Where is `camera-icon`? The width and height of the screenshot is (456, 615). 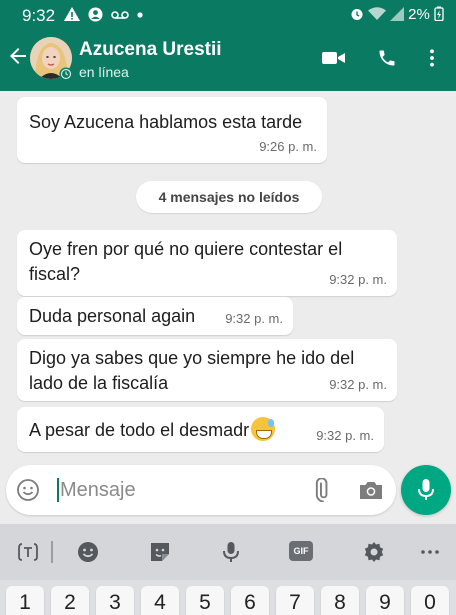 camera-icon is located at coordinates (371, 490).